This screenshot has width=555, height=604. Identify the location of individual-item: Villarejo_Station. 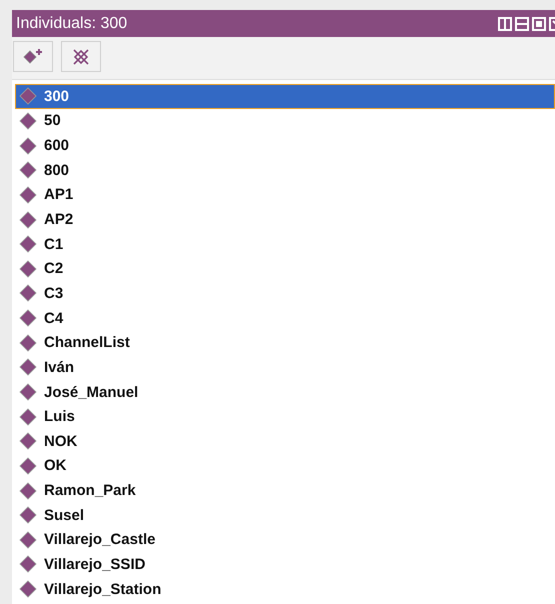
(285, 589).